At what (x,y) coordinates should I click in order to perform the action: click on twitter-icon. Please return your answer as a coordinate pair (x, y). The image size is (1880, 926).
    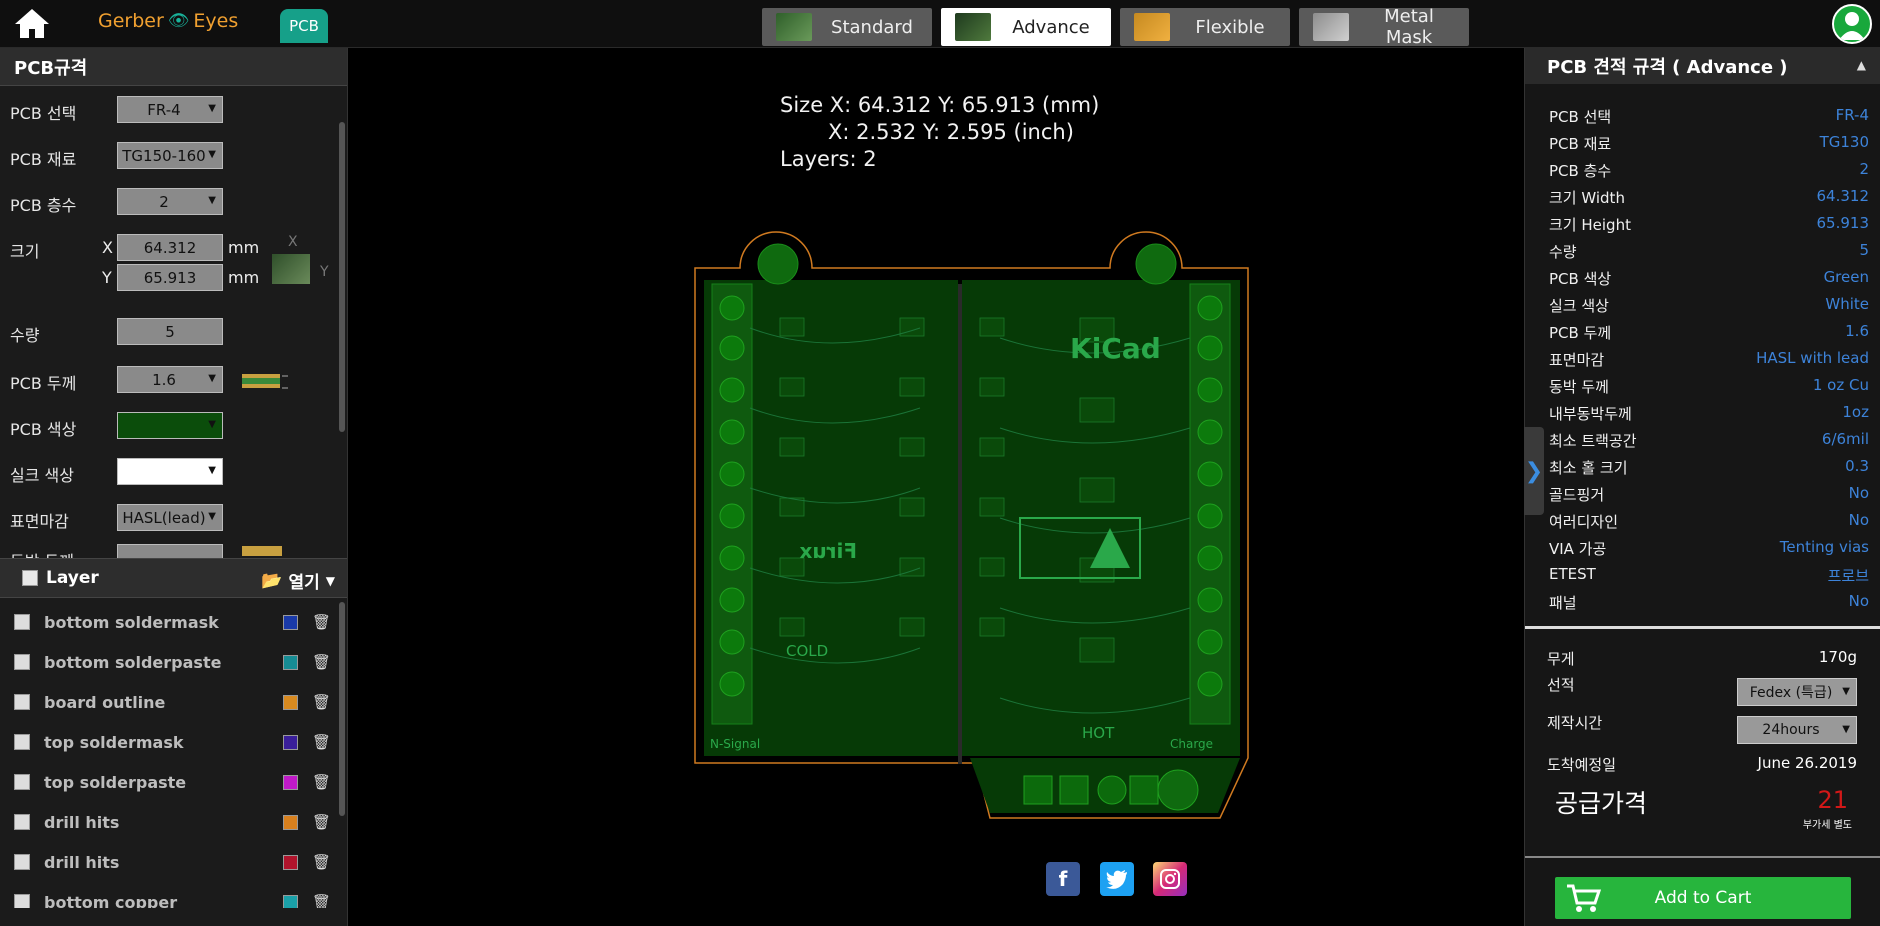
    Looking at the image, I should click on (1117, 879).